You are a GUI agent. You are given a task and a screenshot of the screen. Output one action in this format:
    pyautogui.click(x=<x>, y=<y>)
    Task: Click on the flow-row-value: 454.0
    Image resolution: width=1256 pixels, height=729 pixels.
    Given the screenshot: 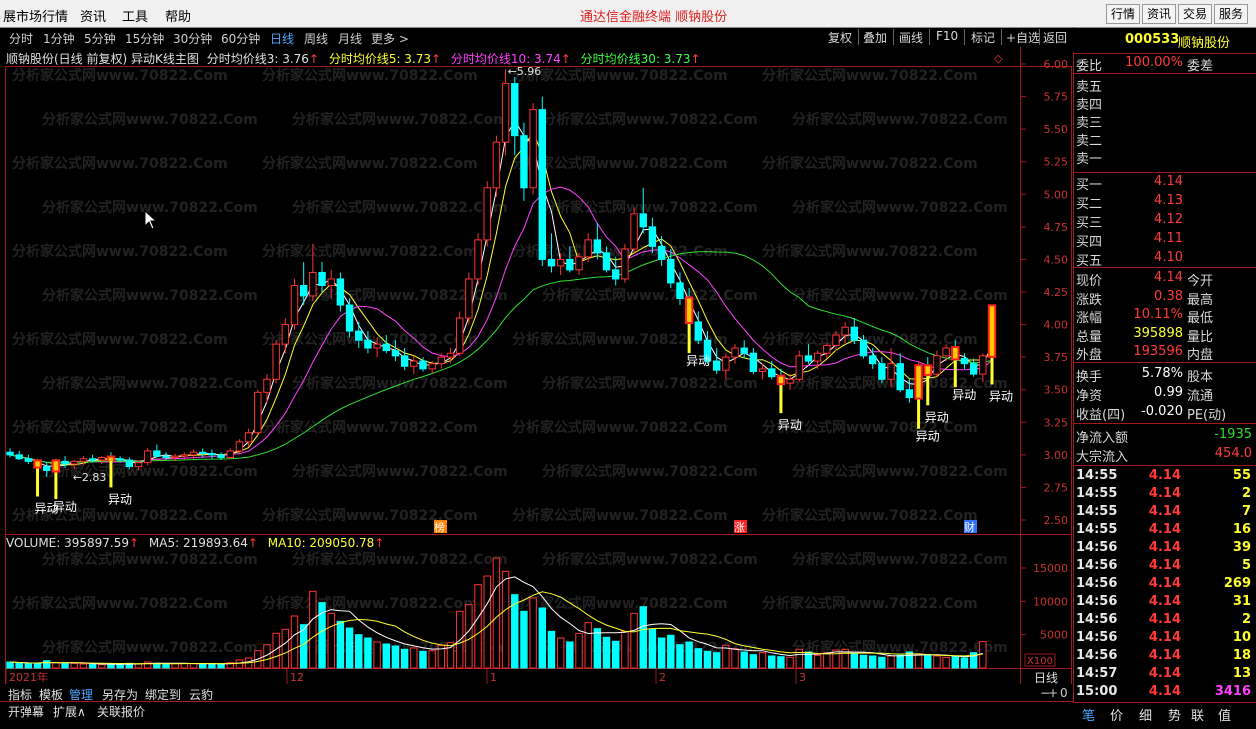 What is the action you would take?
    pyautogui.click(x=1233, y=453)
    